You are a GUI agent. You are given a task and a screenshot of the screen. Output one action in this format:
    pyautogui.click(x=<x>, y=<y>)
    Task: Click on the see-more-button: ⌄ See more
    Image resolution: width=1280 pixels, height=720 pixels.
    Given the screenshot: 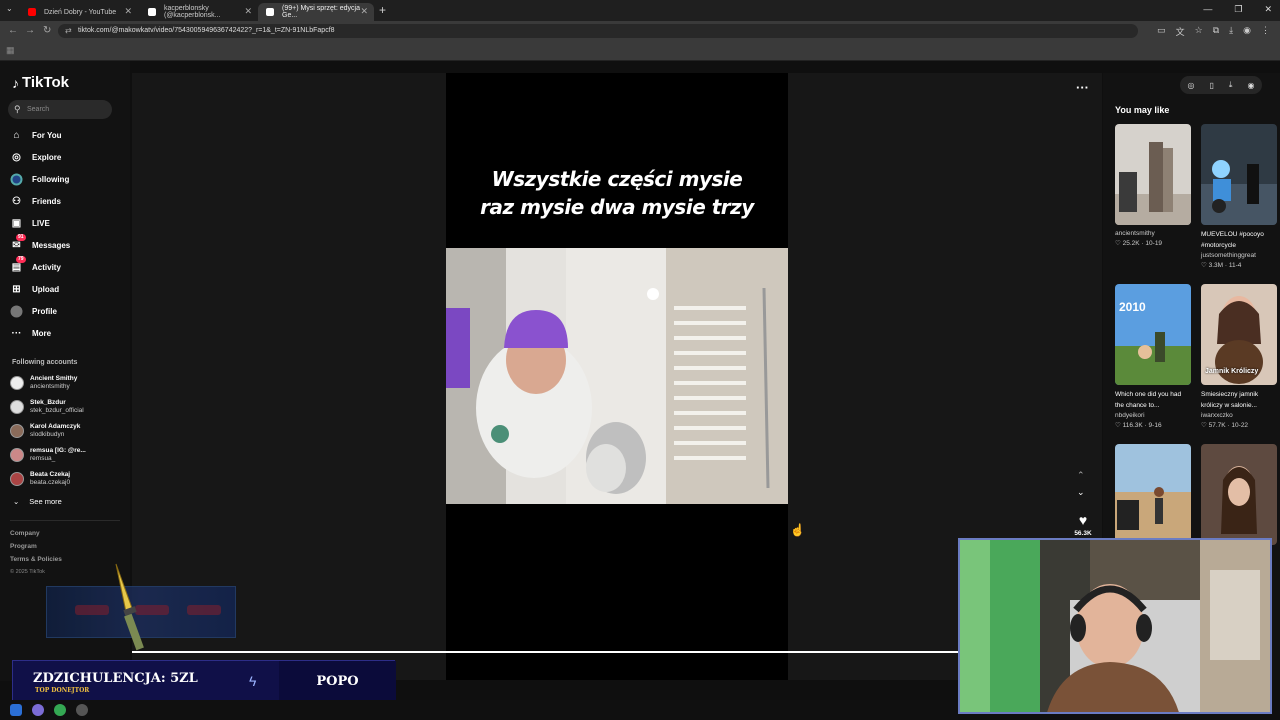 What is the action you would take?
    pyautogui.click(x=37, y=501)
    